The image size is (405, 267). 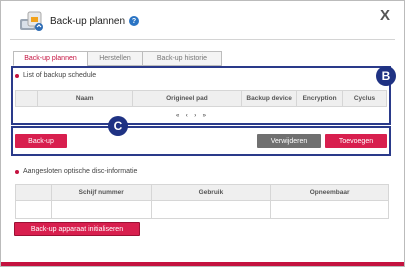 What do you see at coordinates (115, 58) in the screenshot?
I see `tab-restore: Herstellen` at bounding box center [115, 58].